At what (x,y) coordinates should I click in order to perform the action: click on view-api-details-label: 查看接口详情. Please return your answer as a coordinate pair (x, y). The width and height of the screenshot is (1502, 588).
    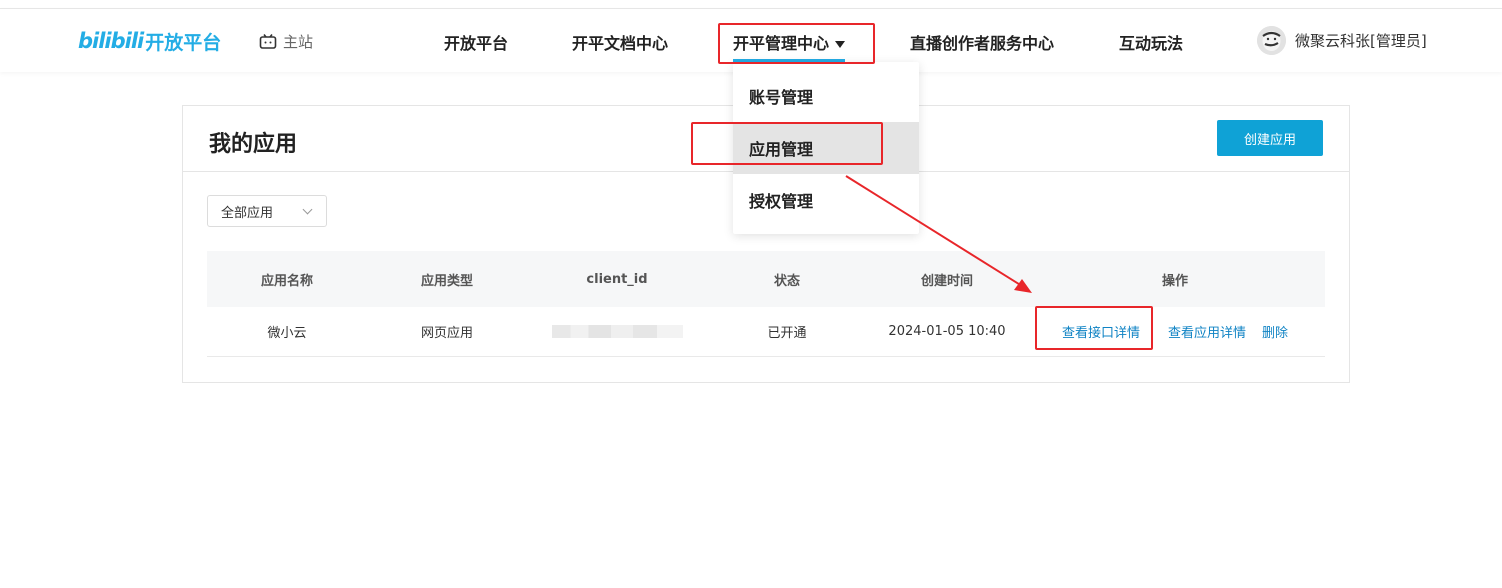
    Looking at the image, I should click on (1100, 333).